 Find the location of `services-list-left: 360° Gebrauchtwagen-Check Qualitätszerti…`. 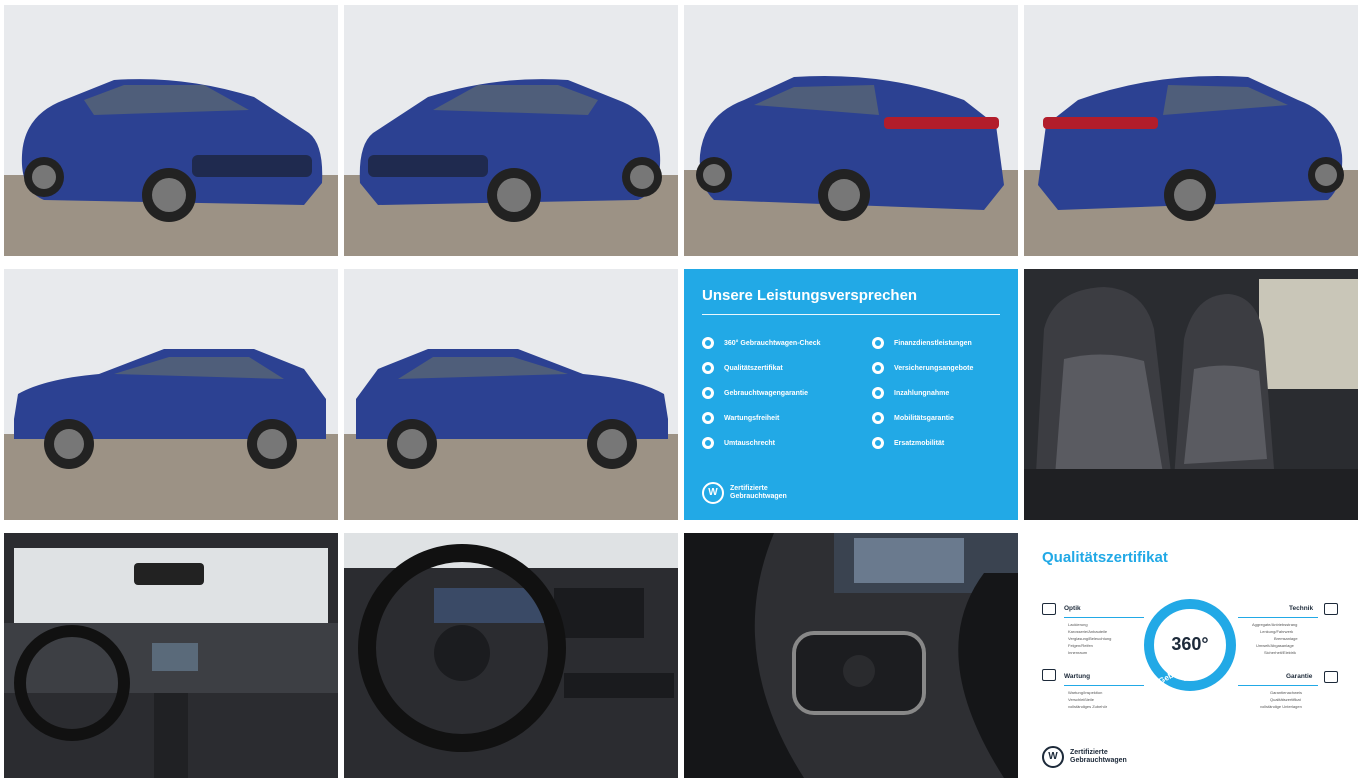

services-list-left: 360° Gebrauchtwagen-Check Qualitätszerti… is located at coordinates (761, 397).